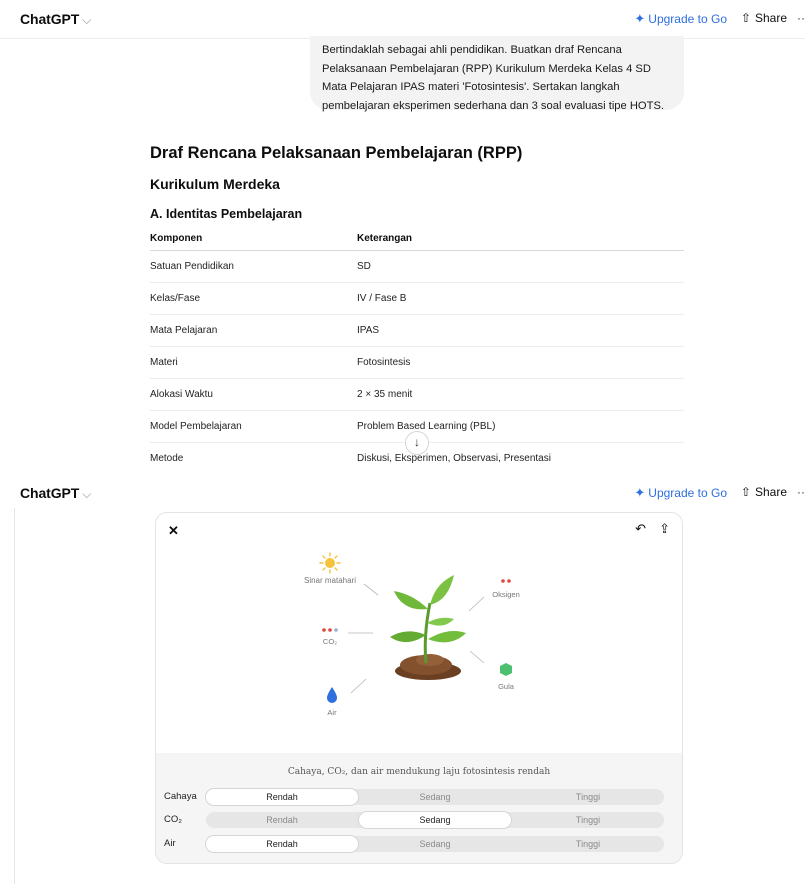 This screenshot has width=805, height=884. I want to click on table-cell: Mata Pelajaran, so click(253, 330).